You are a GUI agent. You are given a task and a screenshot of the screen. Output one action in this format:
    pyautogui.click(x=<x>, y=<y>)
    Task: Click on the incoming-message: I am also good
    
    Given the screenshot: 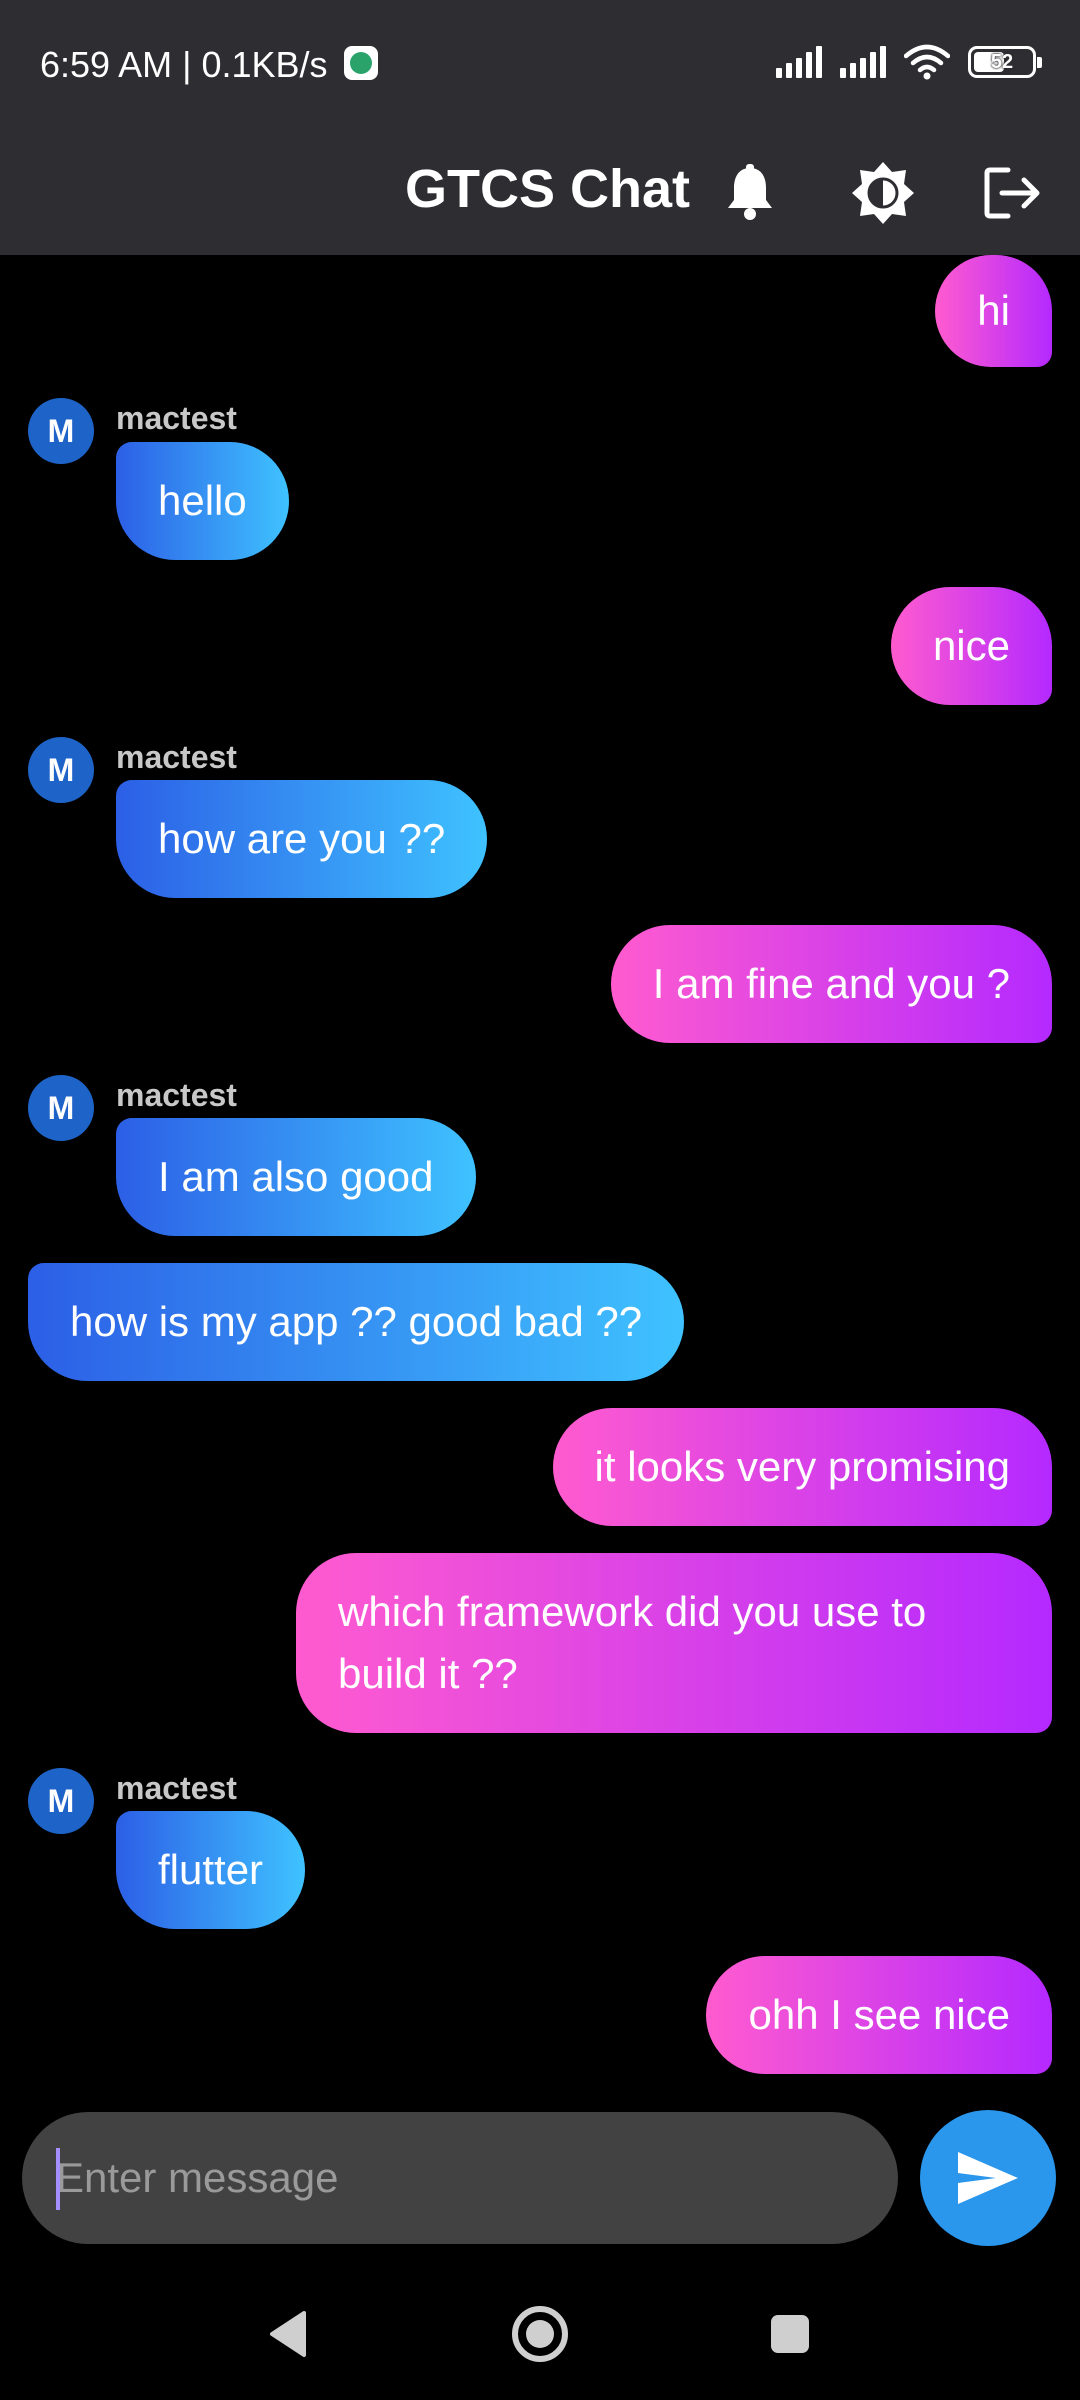 What is the action you would take?
    pyautogui.click(x=296, y=1177)
    